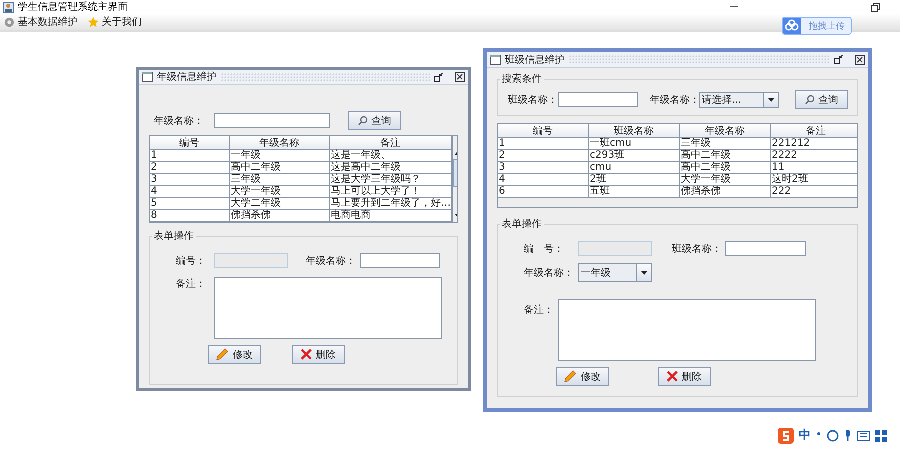 This screenshot has width=900, height=451. I want to click on keyboard-icon, so click(863, 435).